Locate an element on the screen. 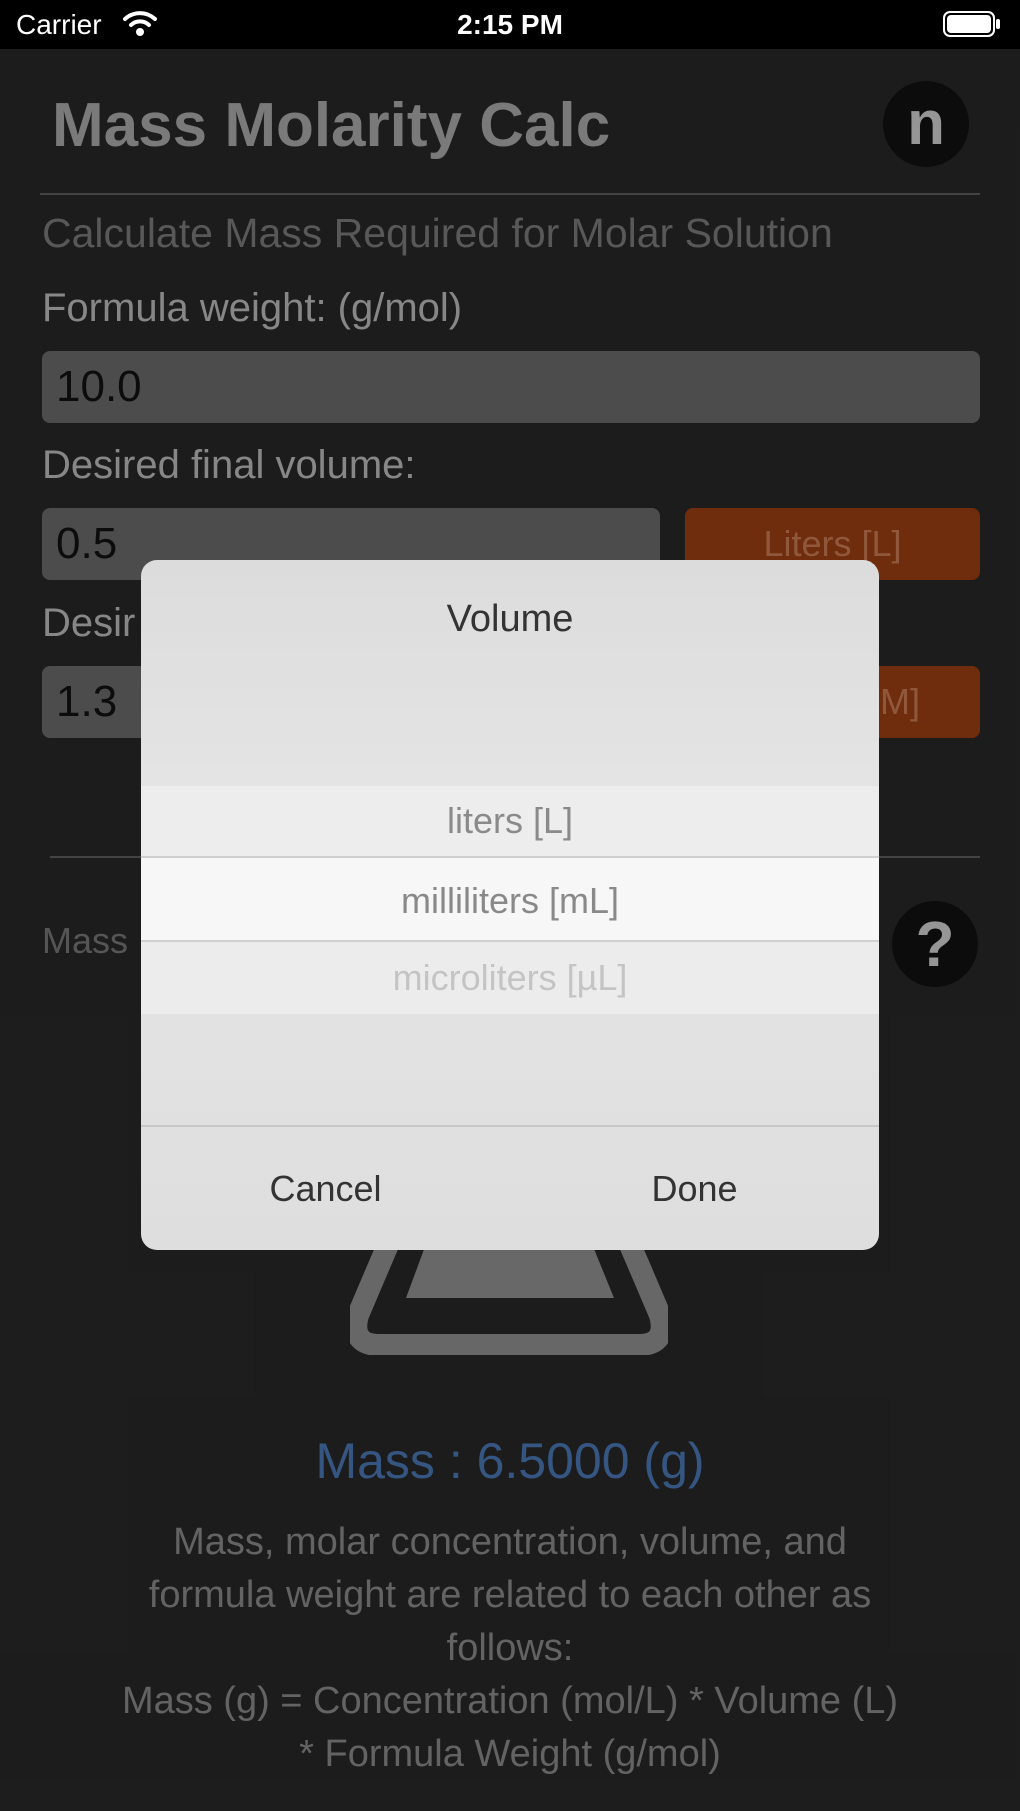  status-bar: Carrier 2:15 PM is located at coordinates (510, 24).